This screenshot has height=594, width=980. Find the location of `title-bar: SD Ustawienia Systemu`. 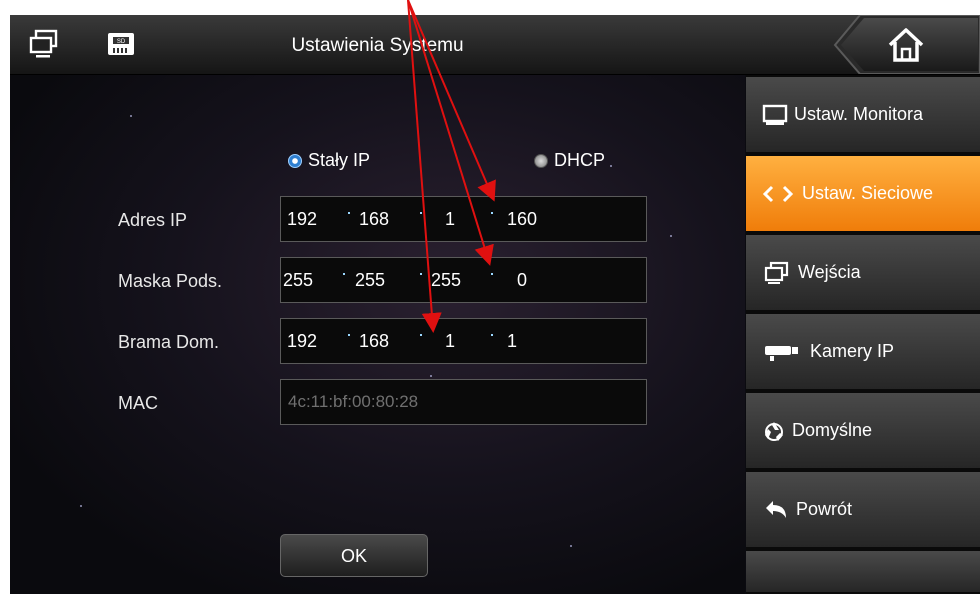

title-bar: SD Ustawienia Systemu is located at coordinates (495, 45).